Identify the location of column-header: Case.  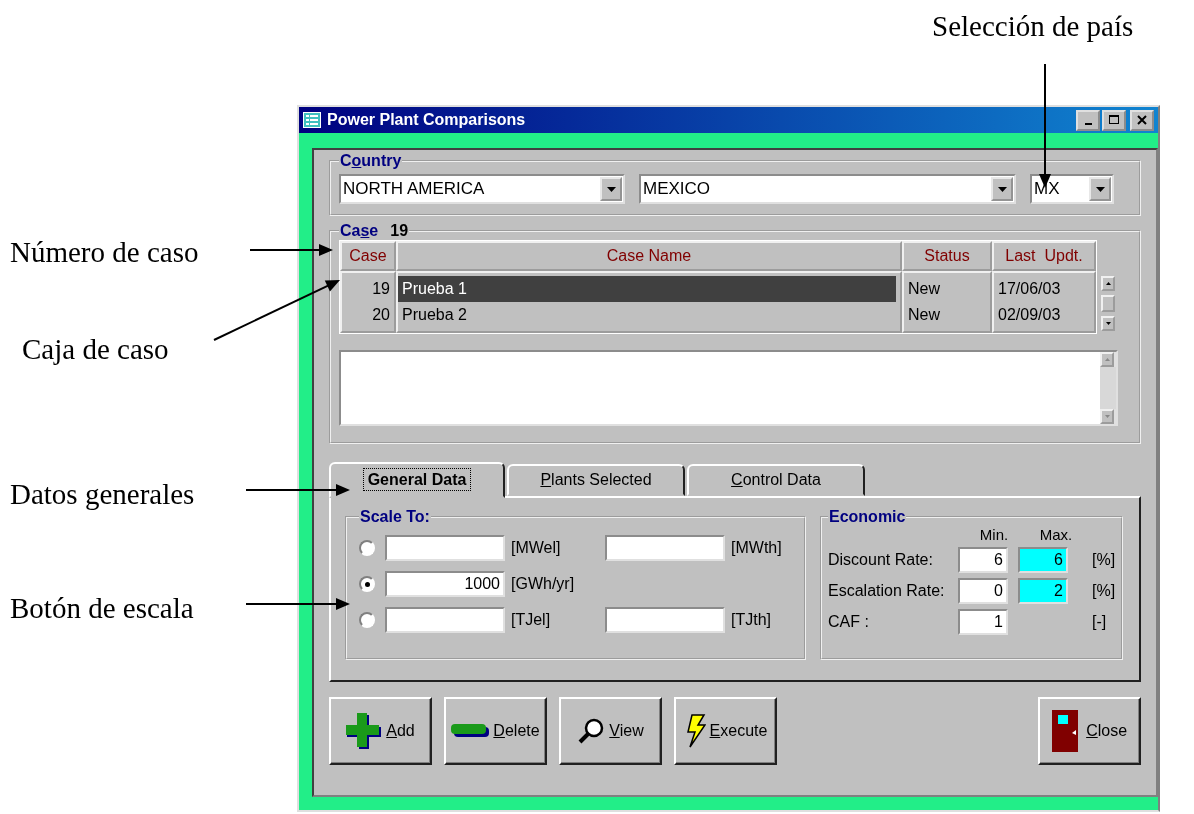
(368, 256).